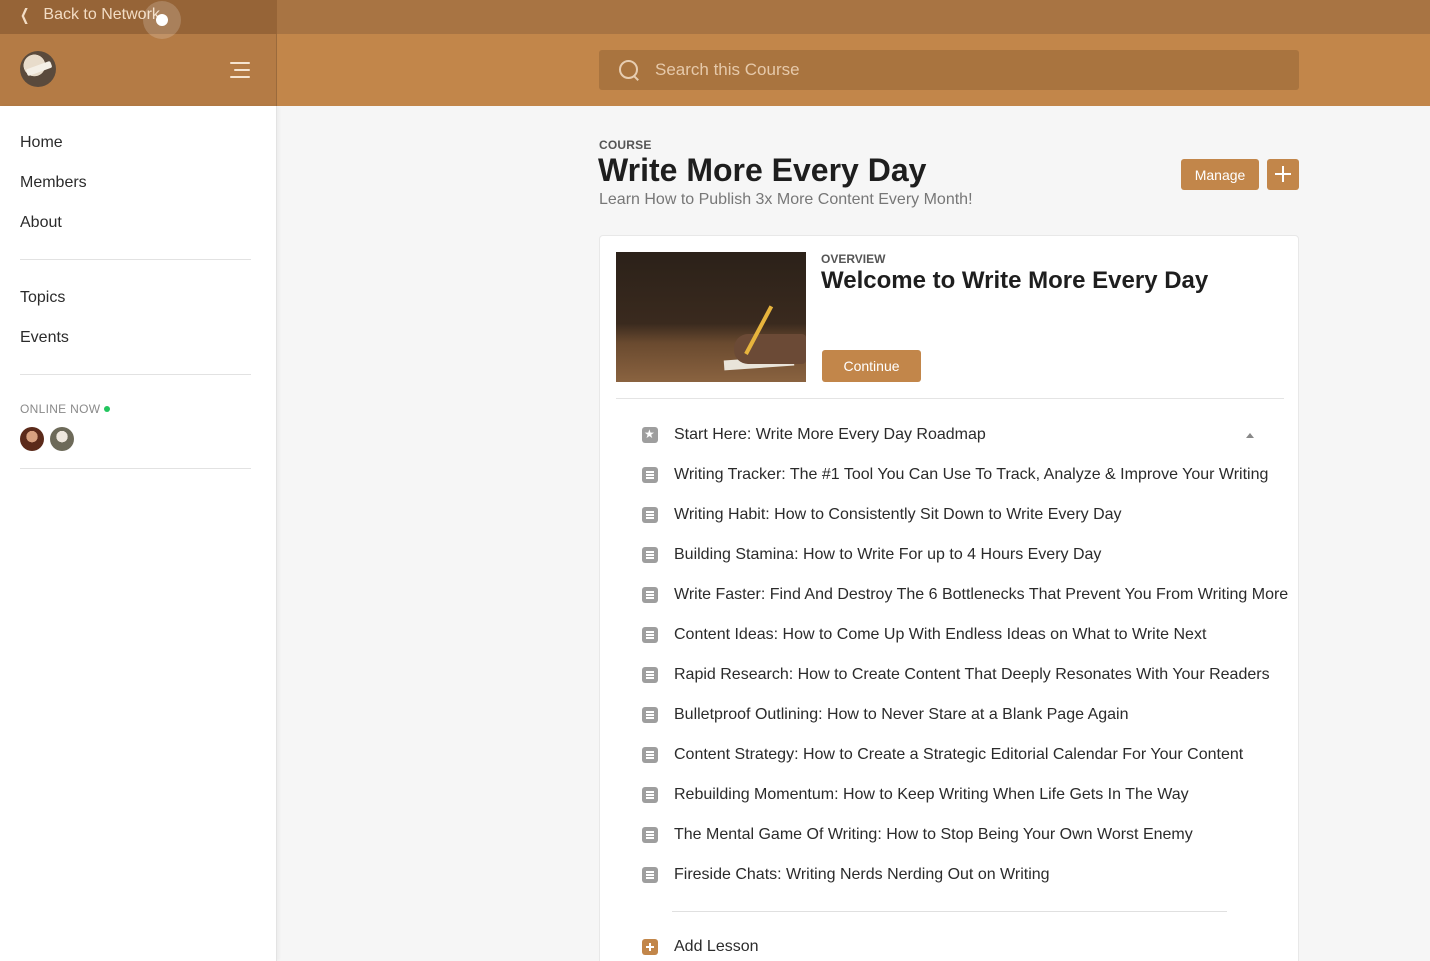  I want to click on community-logo, so click(38, 69).